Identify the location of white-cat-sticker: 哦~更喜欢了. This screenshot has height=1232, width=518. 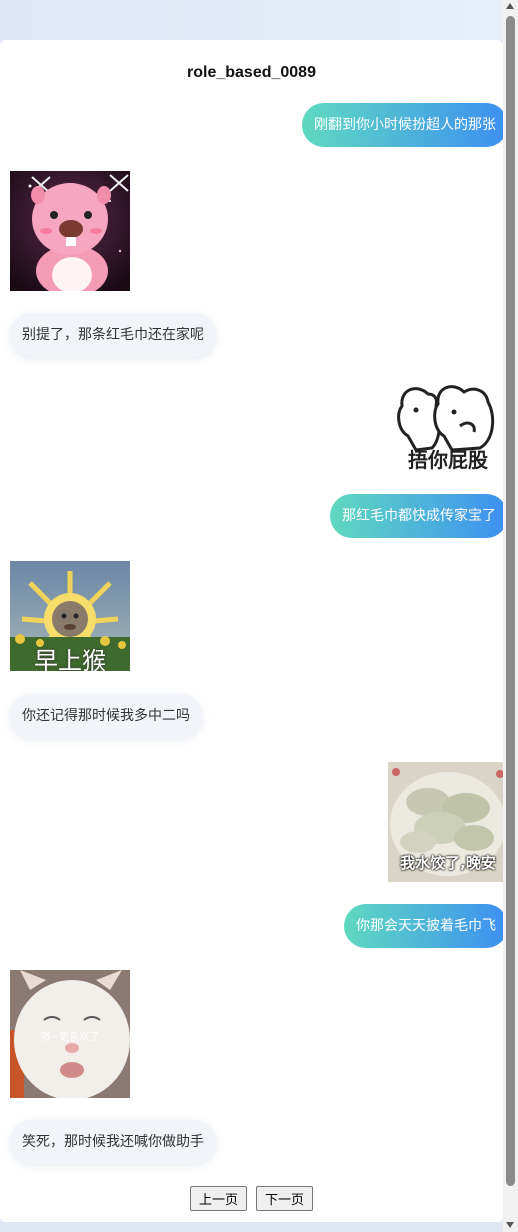
(70, 1034).